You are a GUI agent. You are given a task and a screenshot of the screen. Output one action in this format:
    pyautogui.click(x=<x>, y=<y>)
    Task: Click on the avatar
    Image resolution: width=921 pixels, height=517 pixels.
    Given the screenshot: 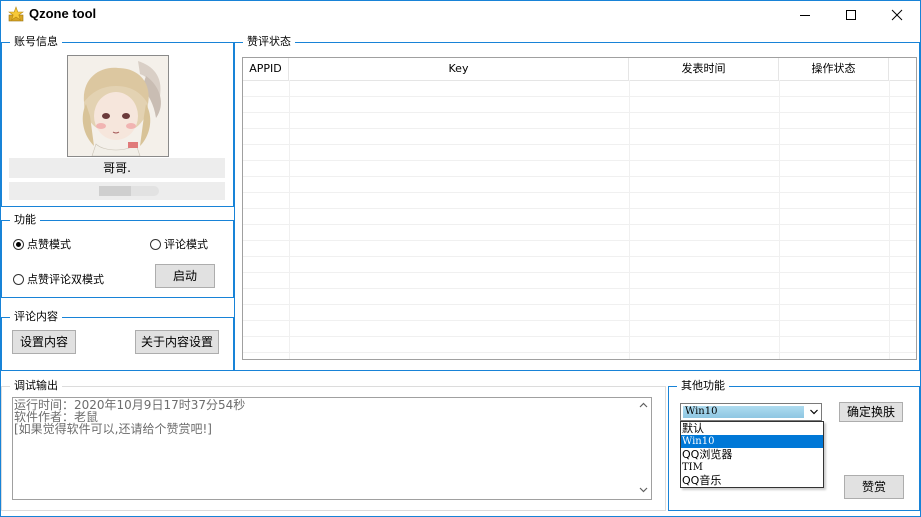 What is the action you would take?
    pyautogui.click(x=118, y=106)
    